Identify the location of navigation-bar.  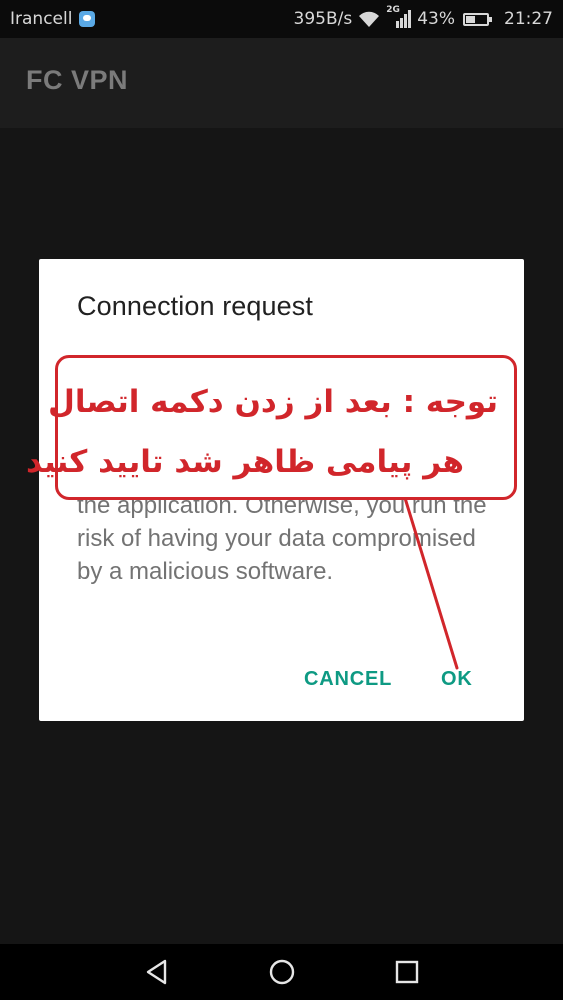
(281, 972).